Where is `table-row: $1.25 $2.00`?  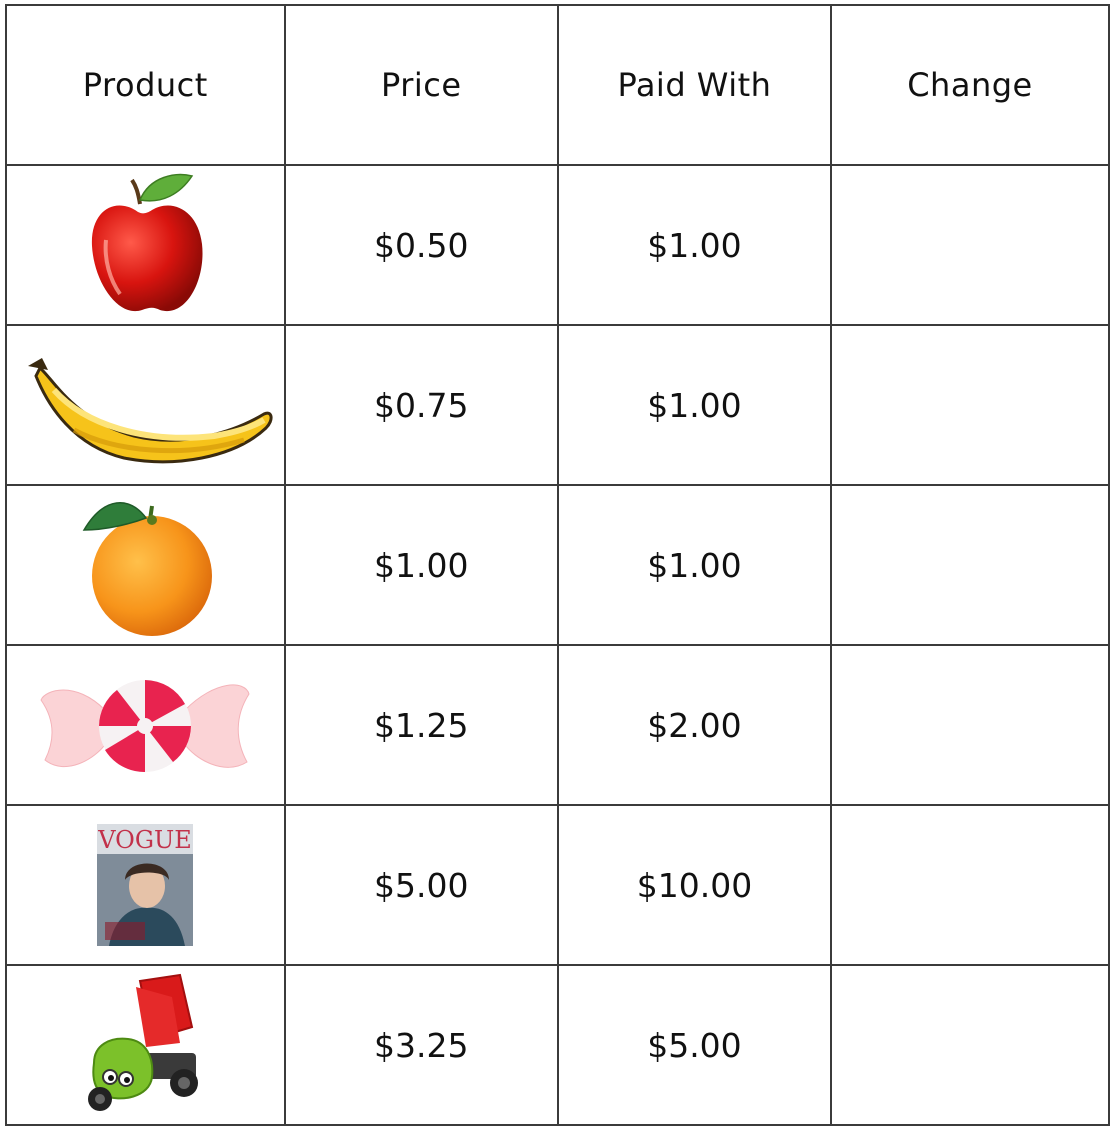
table-row: $1.25 $2.00 is located at coordinates (557, 725).